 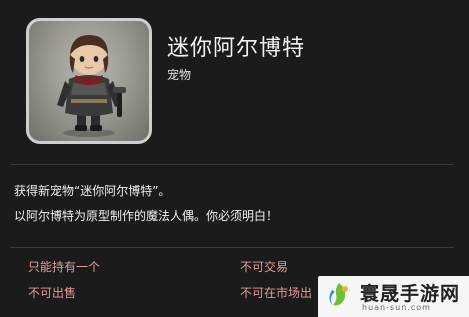 I want to click on item-type: 宠物, so click(x=179, y=75).